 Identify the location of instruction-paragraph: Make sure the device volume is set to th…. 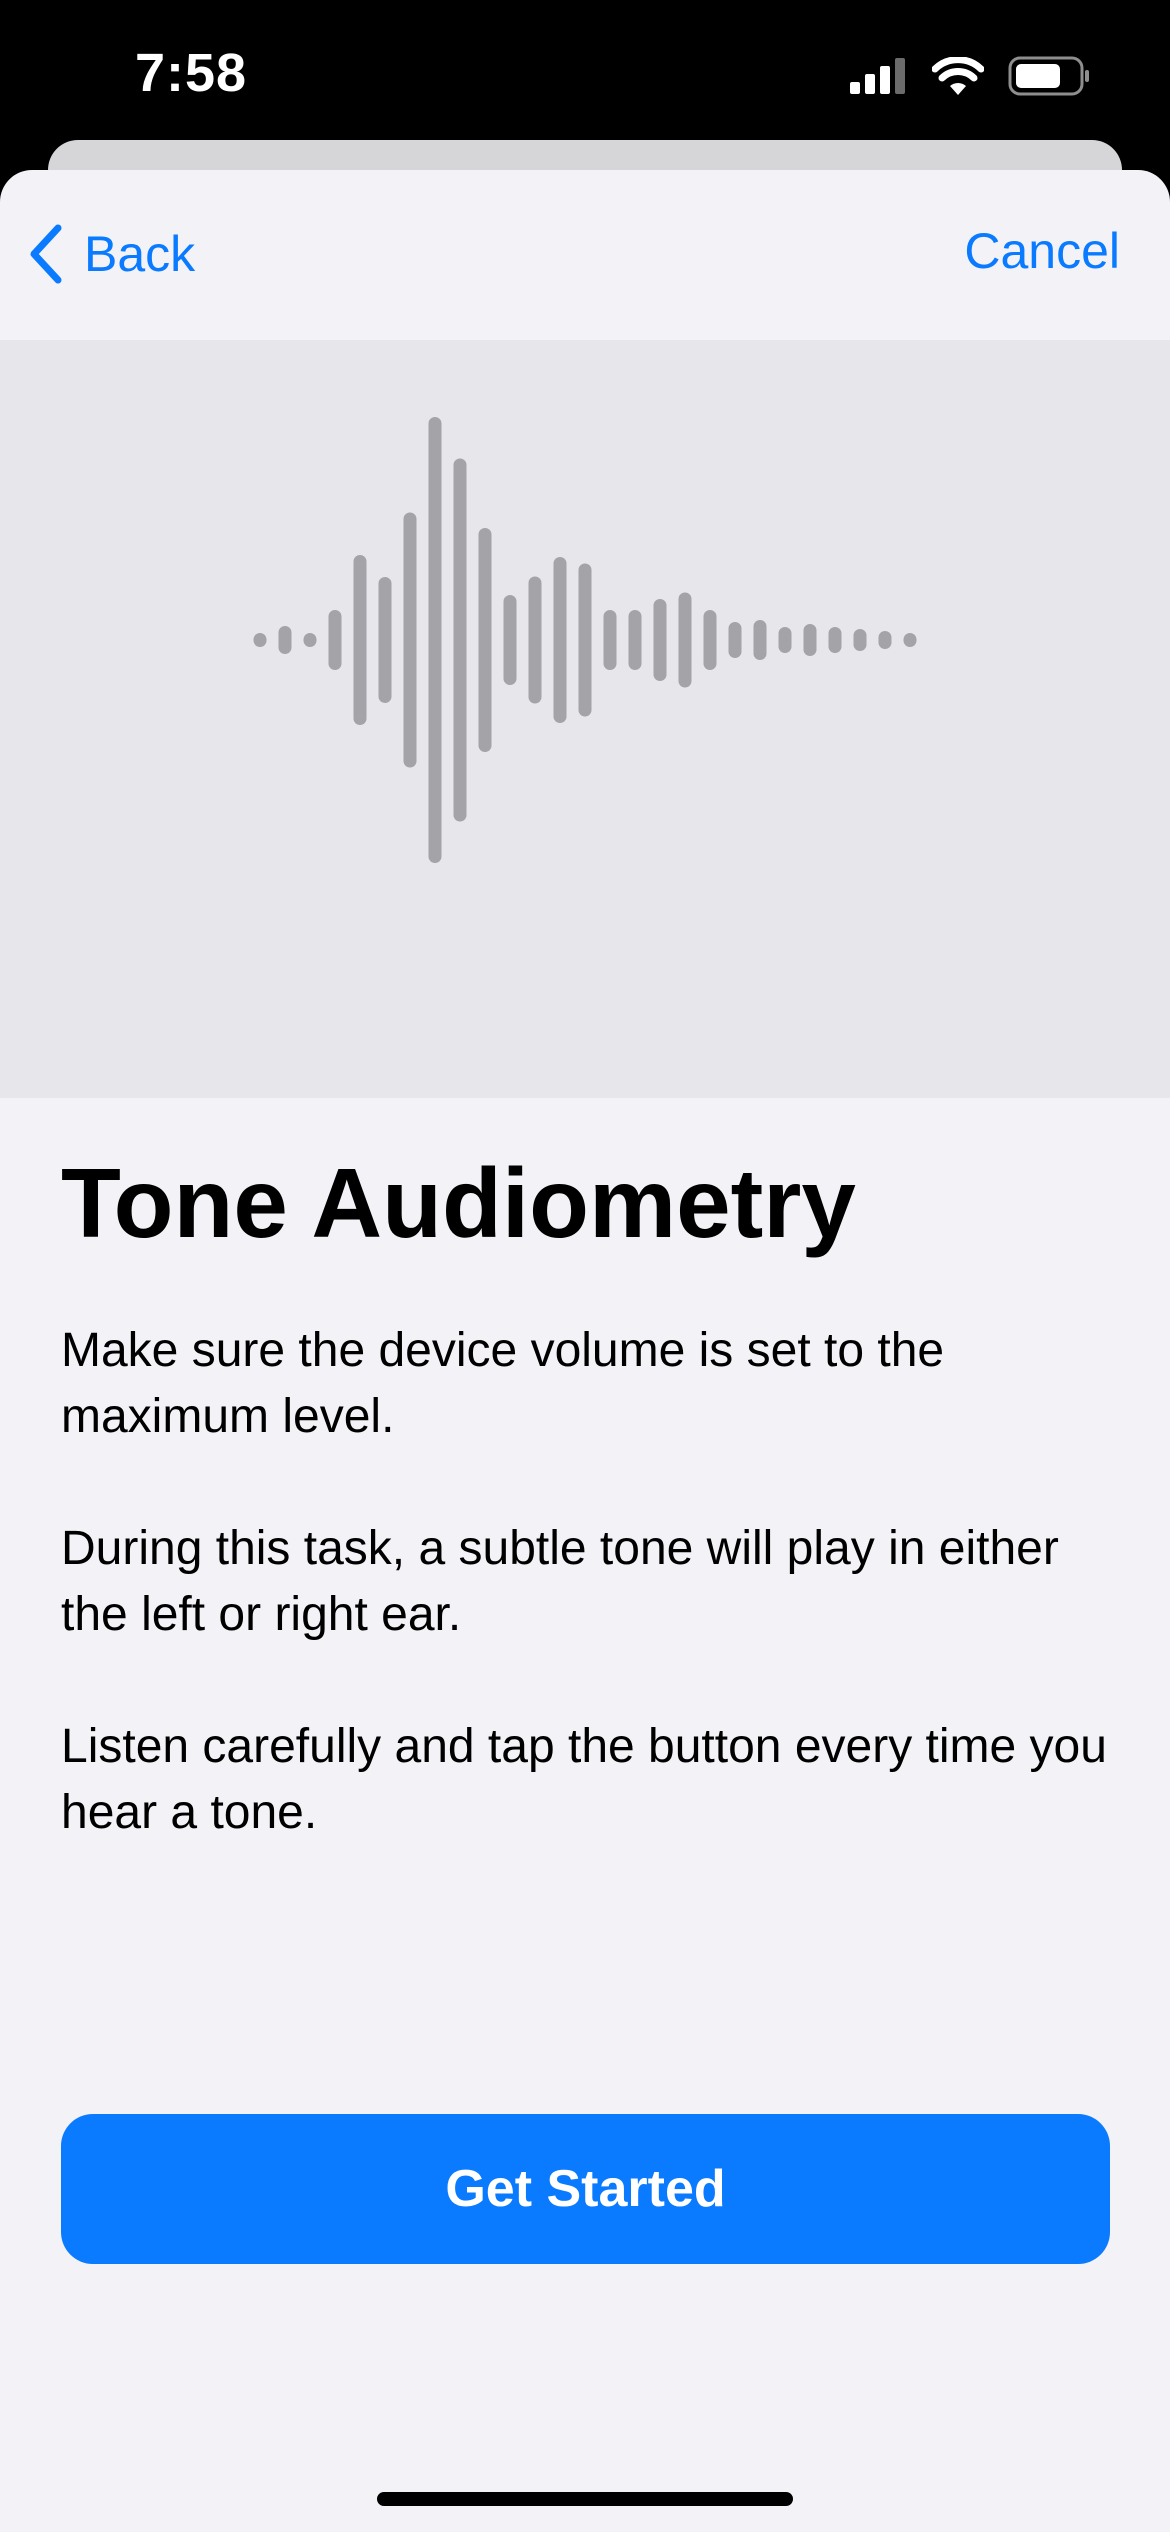
(503, 1383).